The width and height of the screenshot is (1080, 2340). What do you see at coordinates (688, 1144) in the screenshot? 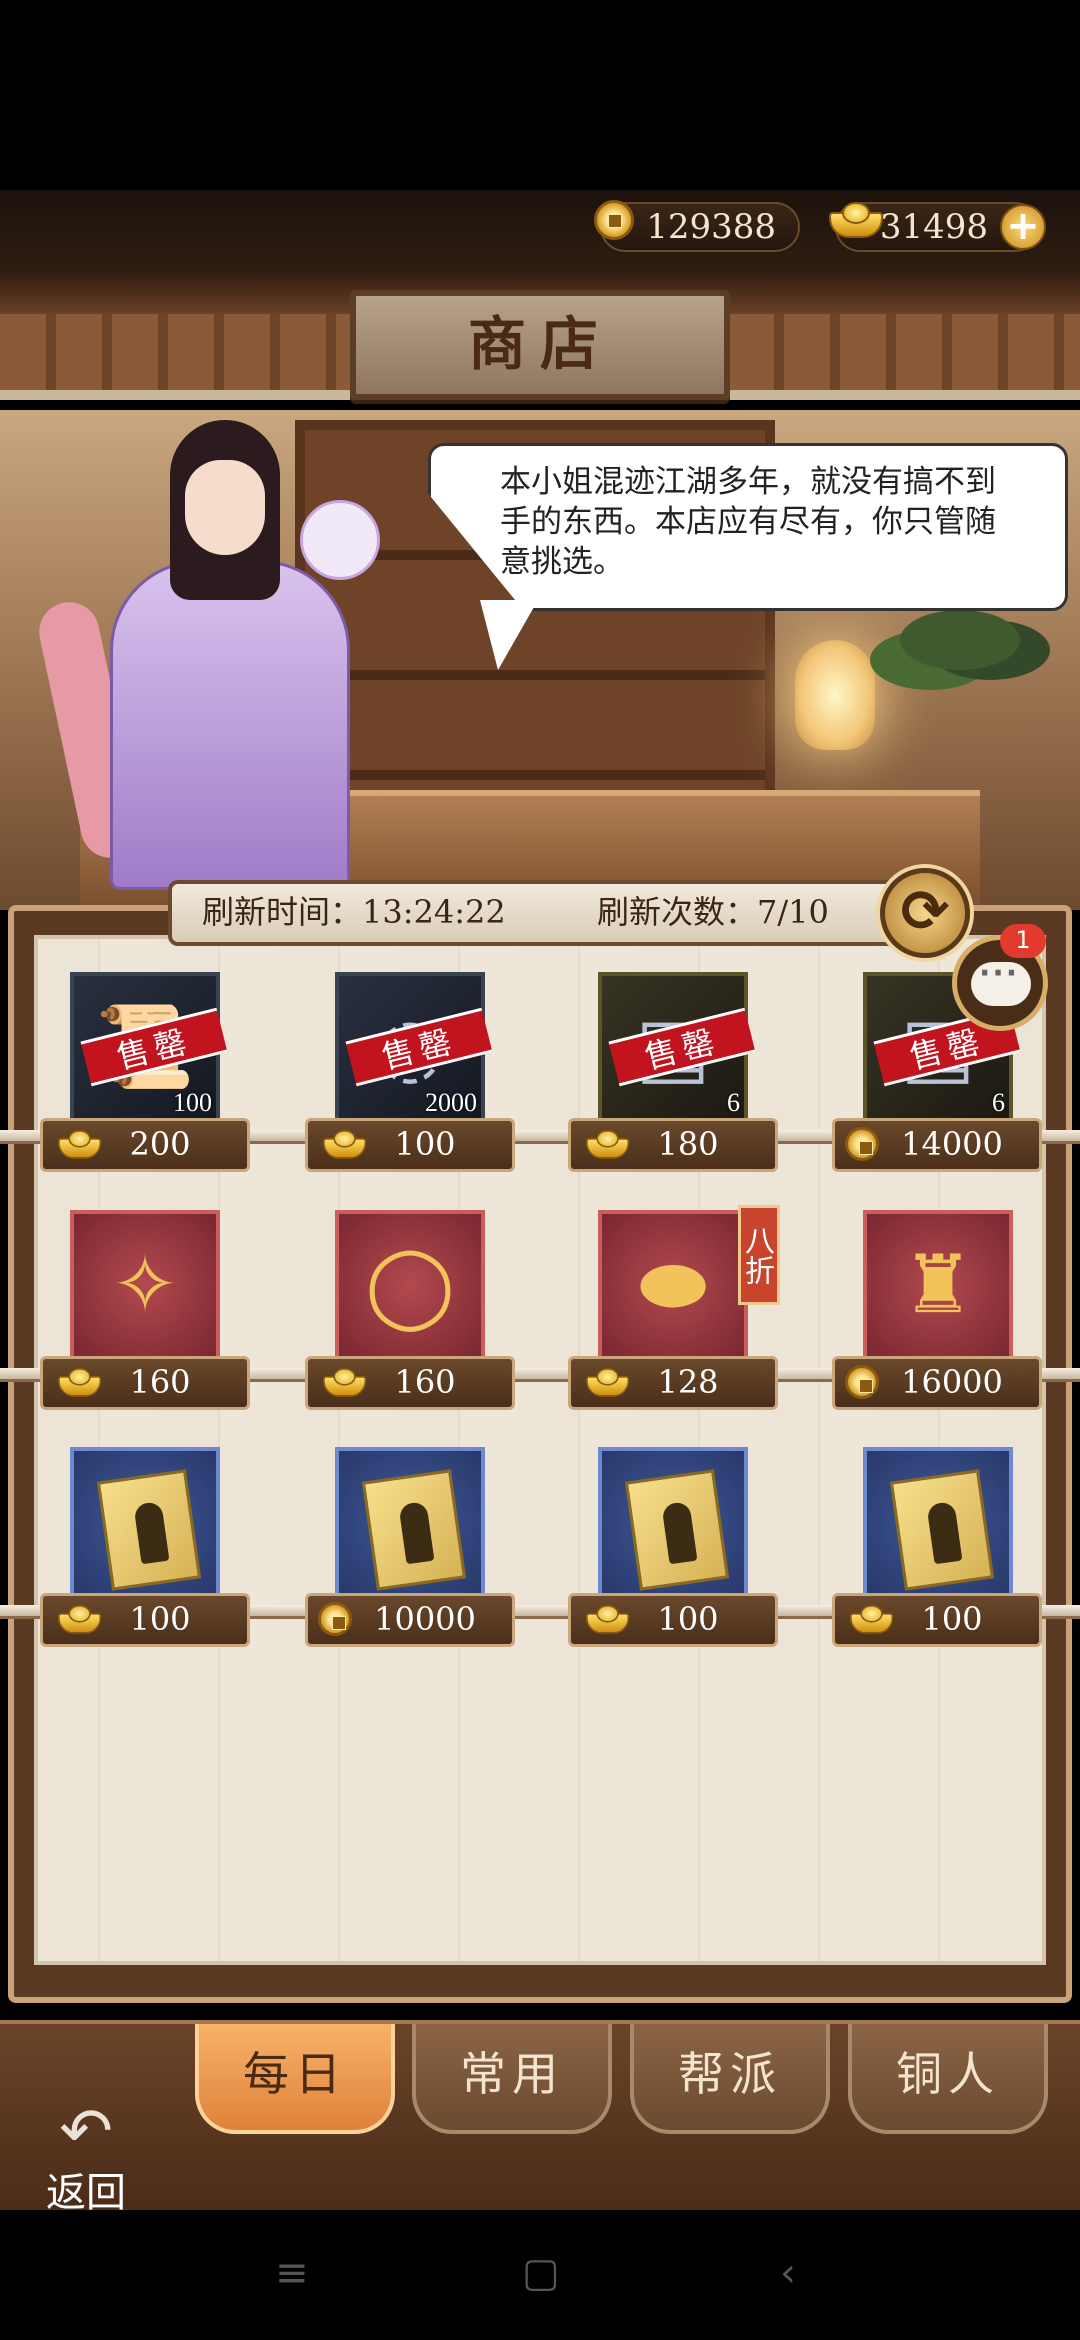
I see `price-value: 180` at bounding box center [688, 1144].